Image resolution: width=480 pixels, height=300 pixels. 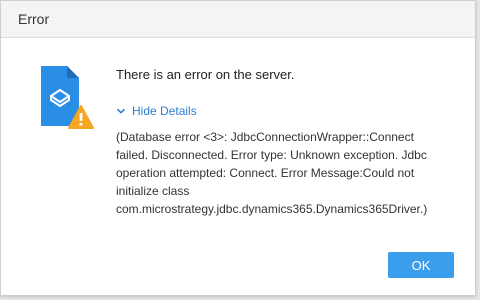 I want to click on hide-details-toggle: Hide Details, so click(x=156, y=111).